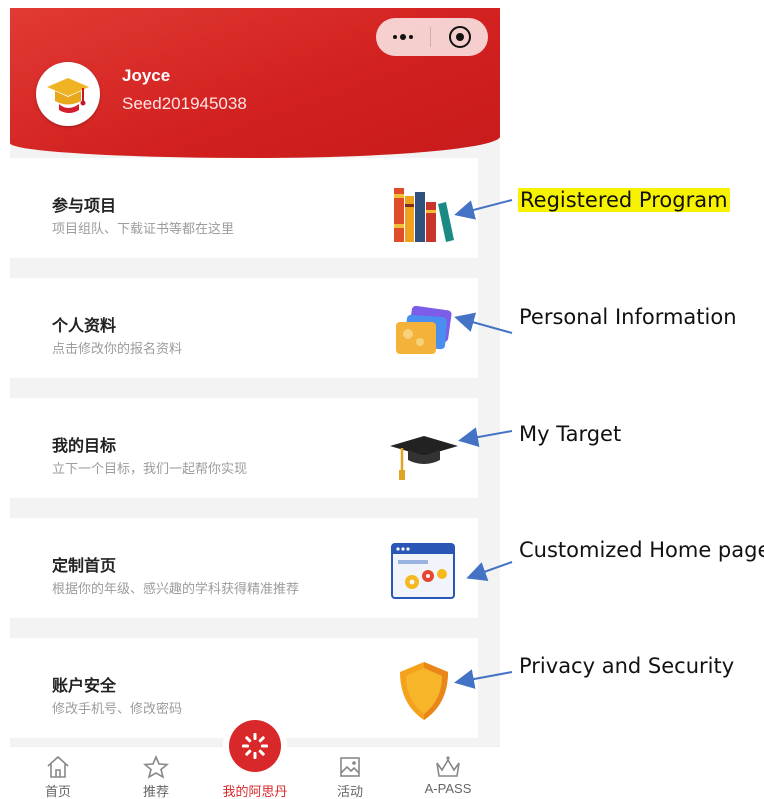 This screenshot has height=799, width=764. What do you see at coordinates (489, 571) in the screenshot?
I see `arrow-customized-home-page` at bounding box center [489, 571].